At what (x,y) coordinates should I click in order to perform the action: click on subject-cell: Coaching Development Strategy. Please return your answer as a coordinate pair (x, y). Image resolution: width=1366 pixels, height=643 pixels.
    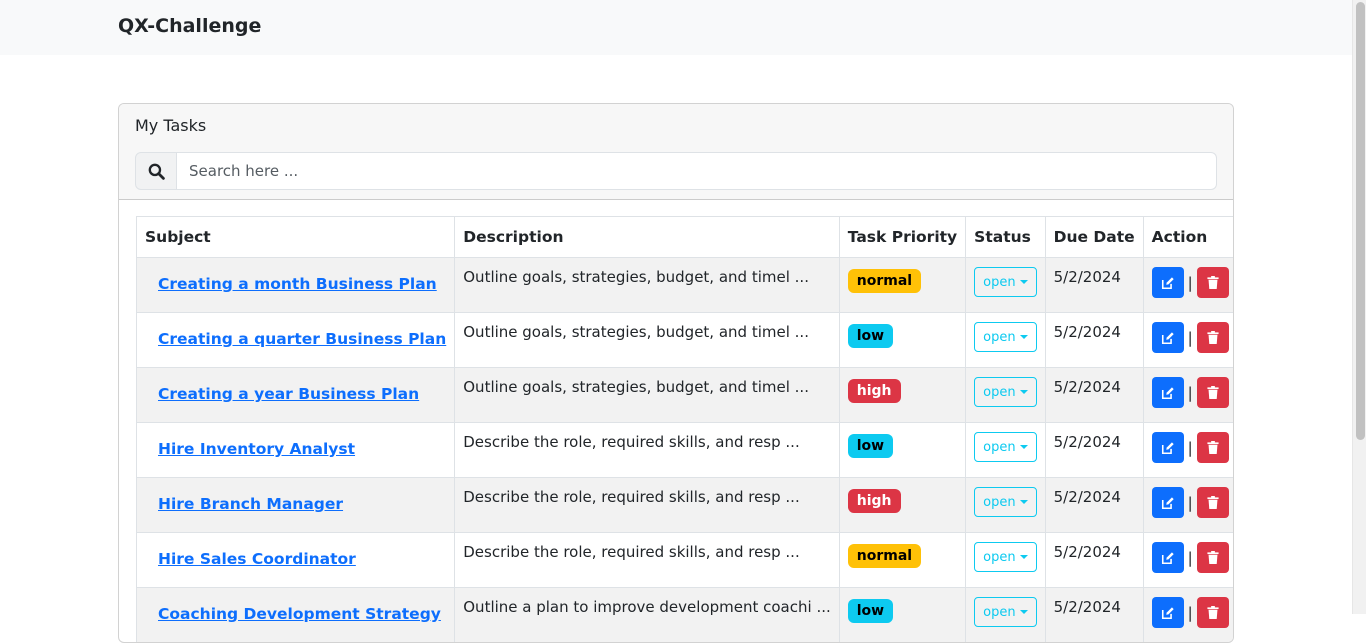
    Looking at the image, I should click on (295, 614).